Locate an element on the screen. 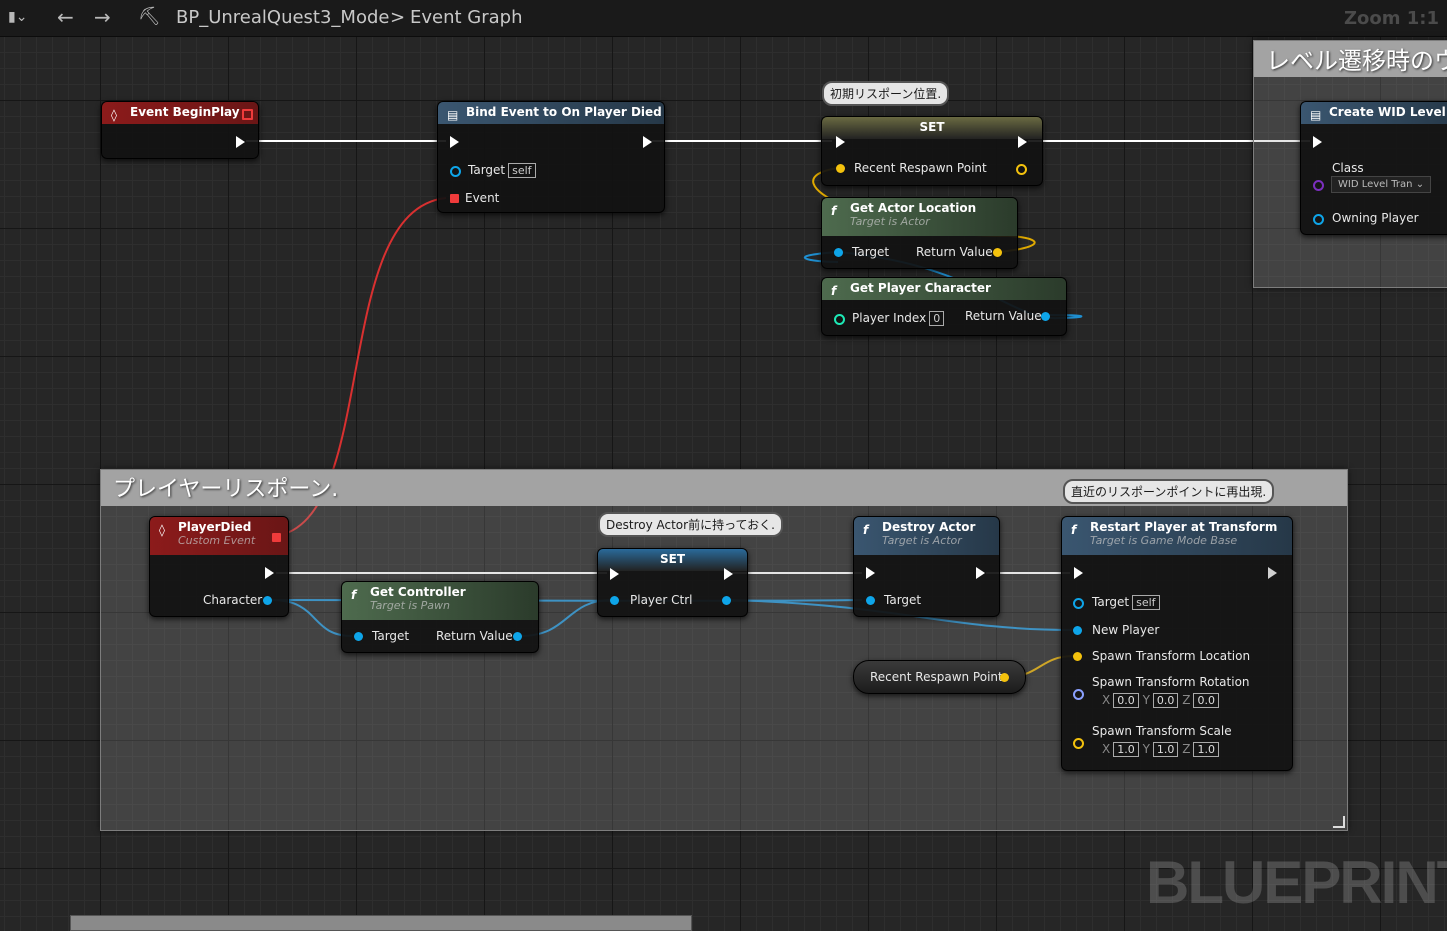 The image size is (1447, 931). node-player-died: ◊ PlayerDied Custom Event Character is located at coordinates (219, 566).